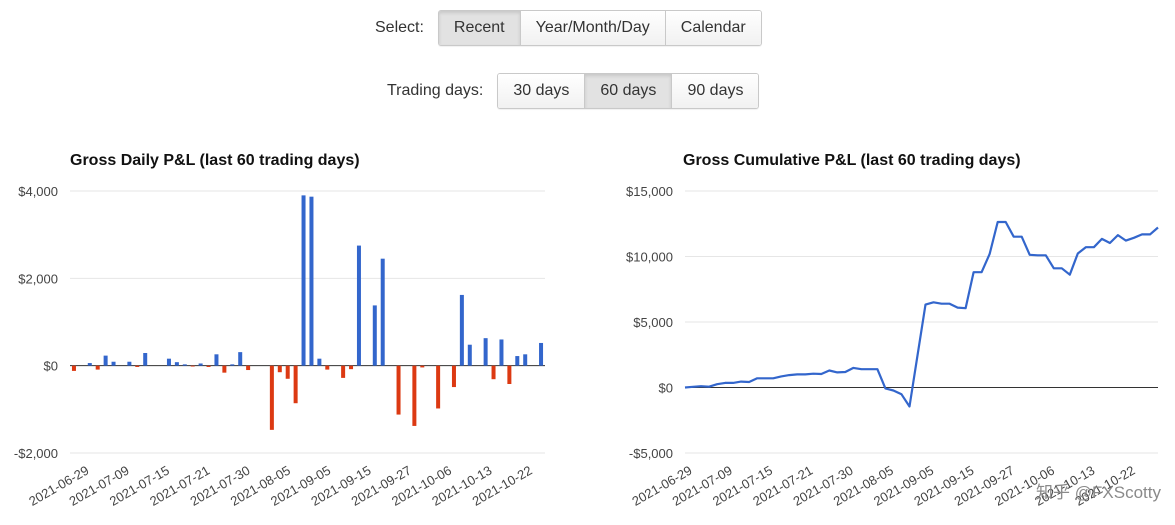  Describe the element at coordinates (541, 91) in the screenshot. I see `days-30-button: 30 days` at that location.